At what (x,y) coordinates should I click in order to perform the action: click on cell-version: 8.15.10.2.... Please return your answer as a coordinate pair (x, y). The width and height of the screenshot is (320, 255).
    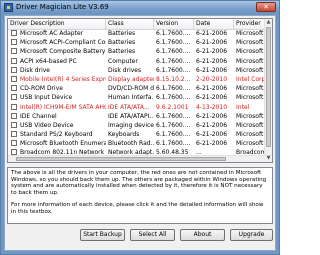
    Looking at the image, I should click on (173, 79).